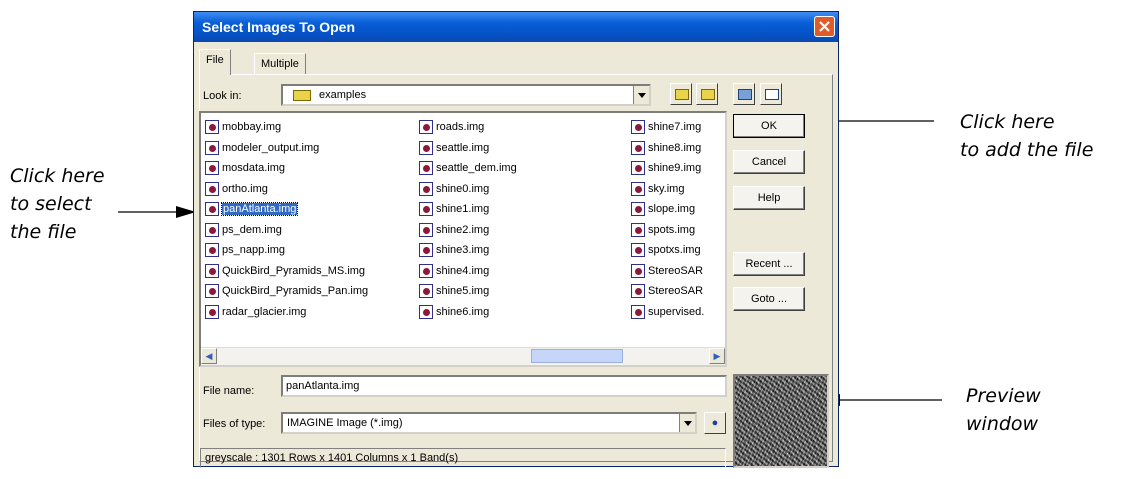 The height and width of the screenshot is (479, 1131). I want to click on file-item: slope.img, so click(663, 209).